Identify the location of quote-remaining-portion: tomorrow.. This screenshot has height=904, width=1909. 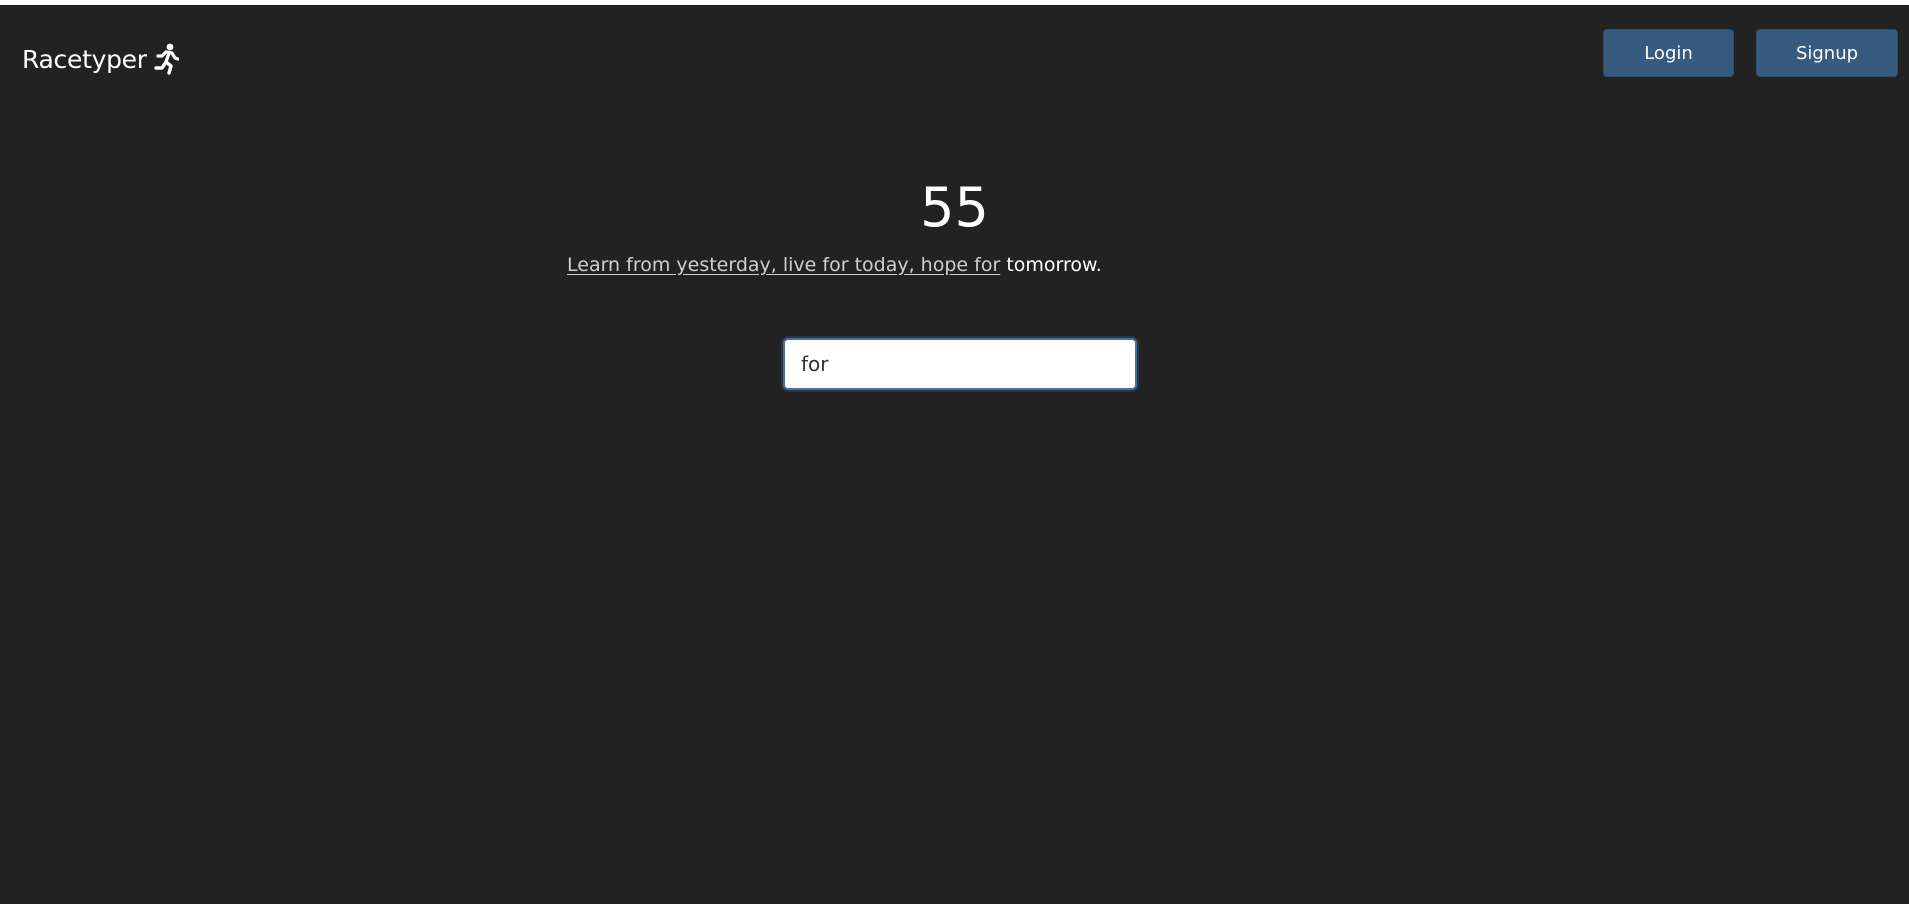
(1054, 265).